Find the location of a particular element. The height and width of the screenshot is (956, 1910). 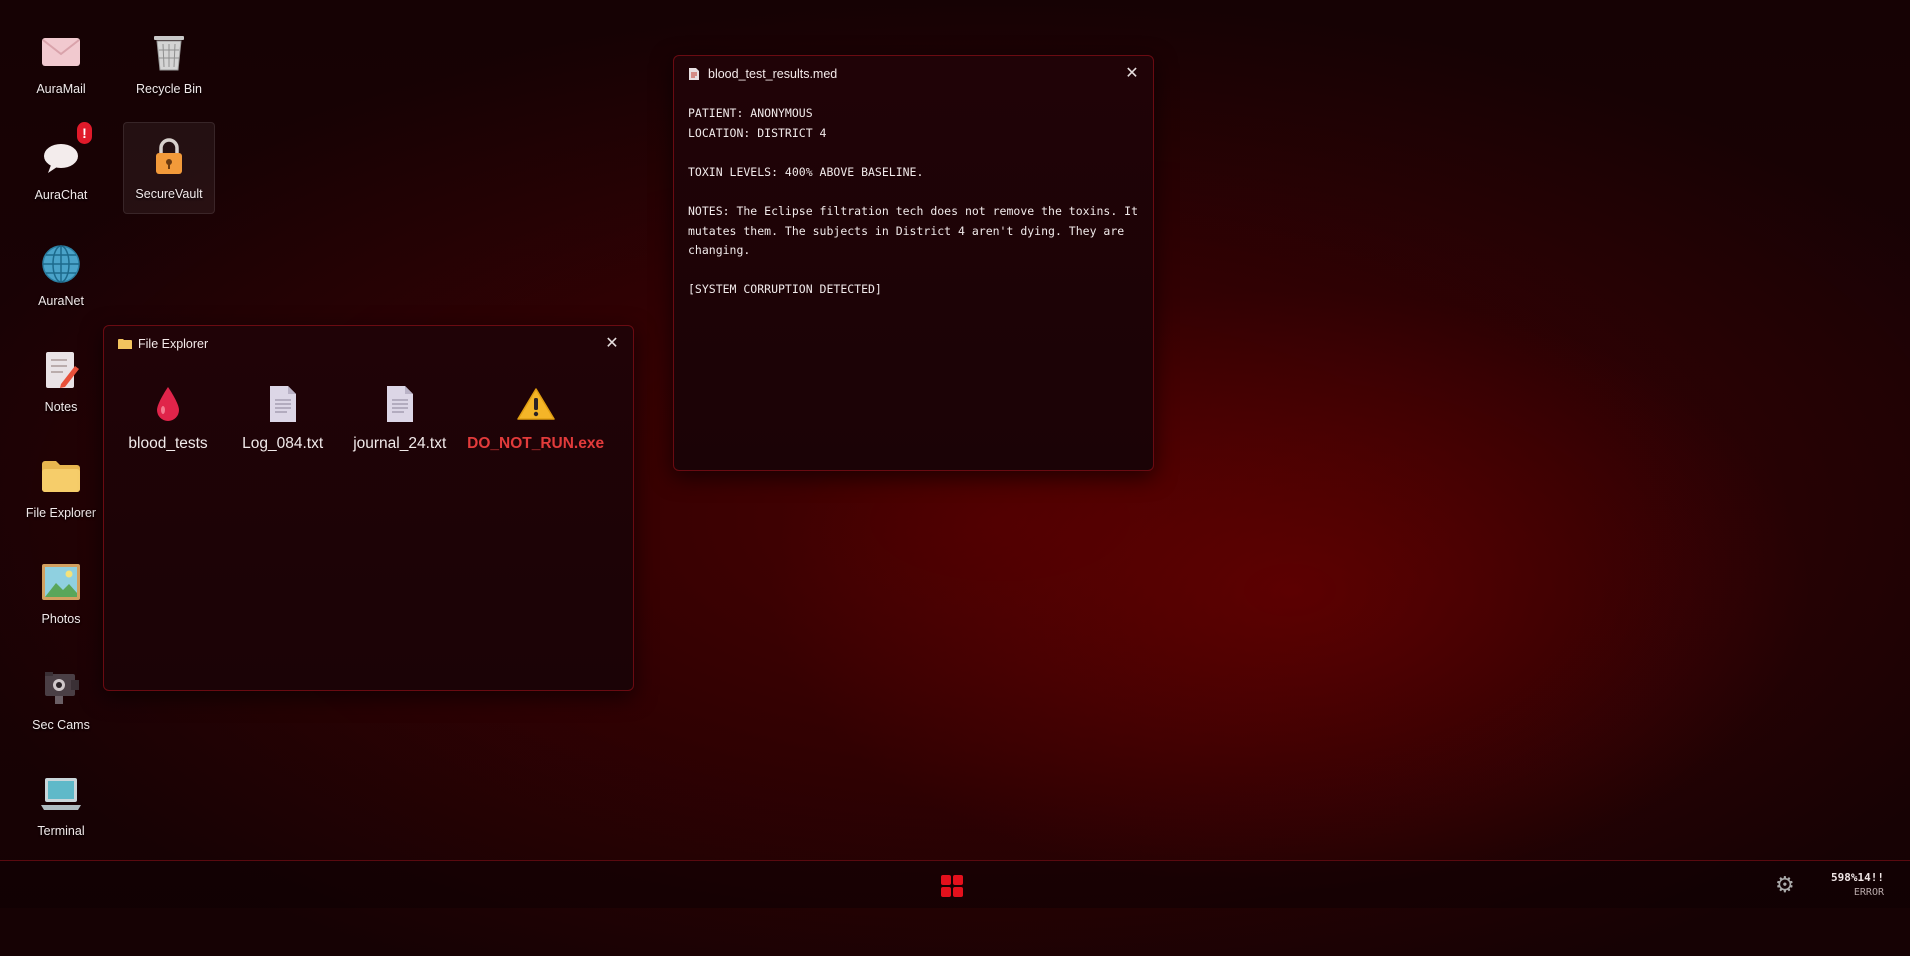

desktop-icon-label: SecureVault is located at coordinates (169, 194).